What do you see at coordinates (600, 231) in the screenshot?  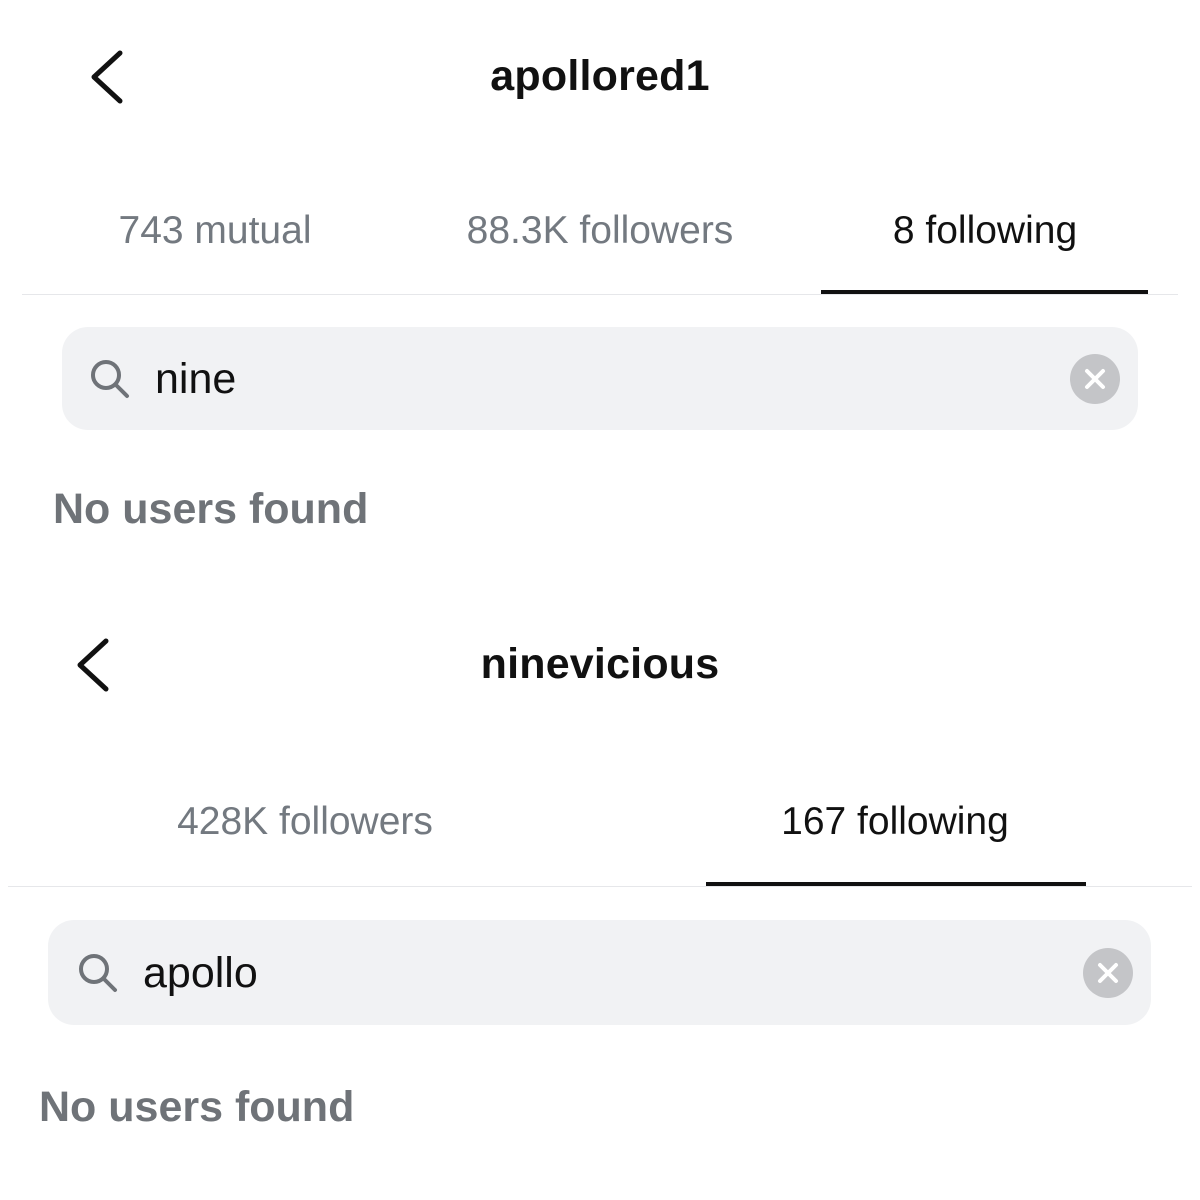 I see `tab-followers: 88.3K followers` at bounding box center [600, 231].